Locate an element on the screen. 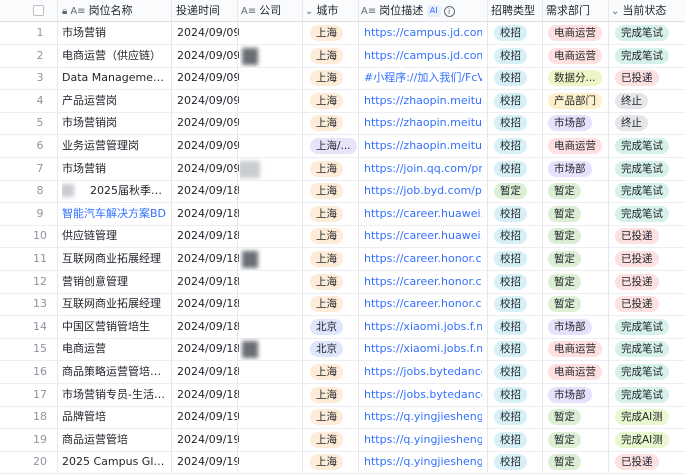 This screenshot has width=685, height=474. col-header-company: A≡ 公司 is located at coordinates (272, 11).